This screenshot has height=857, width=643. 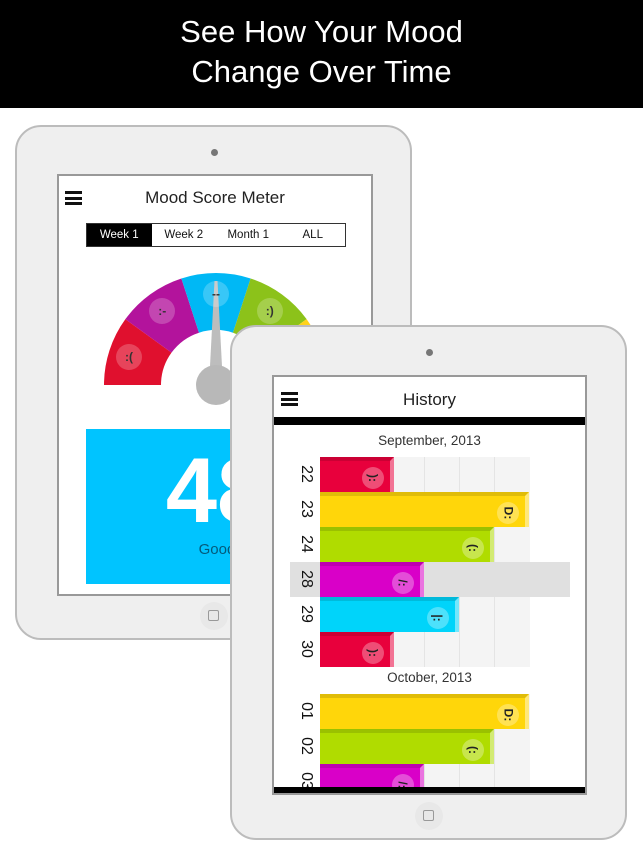 I want to click on very-sad-face-icon: :(, so click(x=128, y=356).